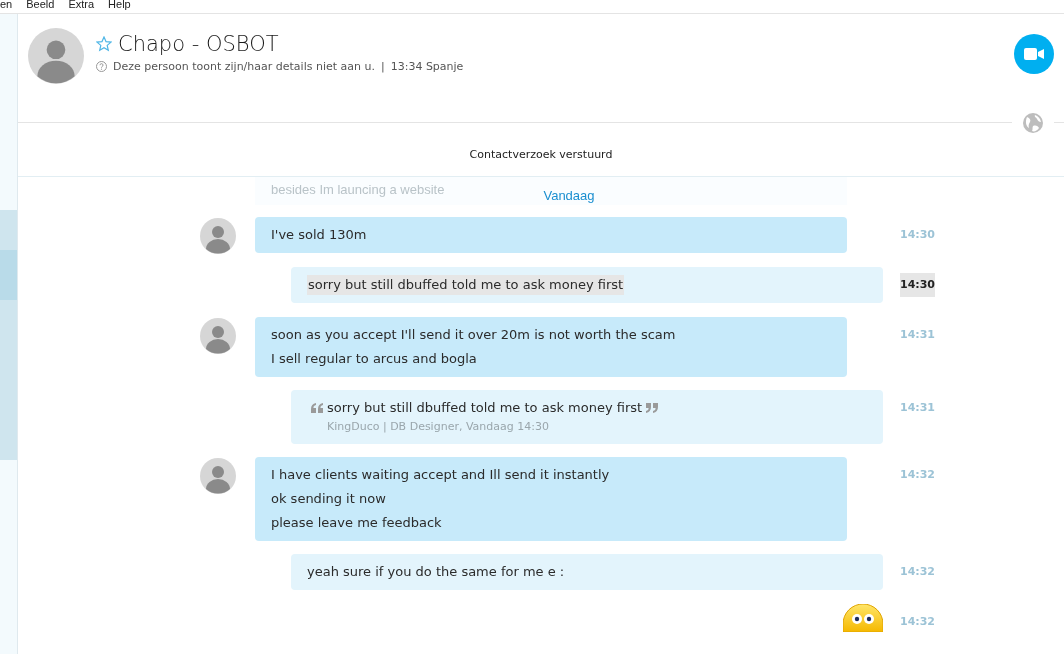 This screenshot has width=1064, height=654. I want to click on message-text: I've sold 130m, so click(319, 235).